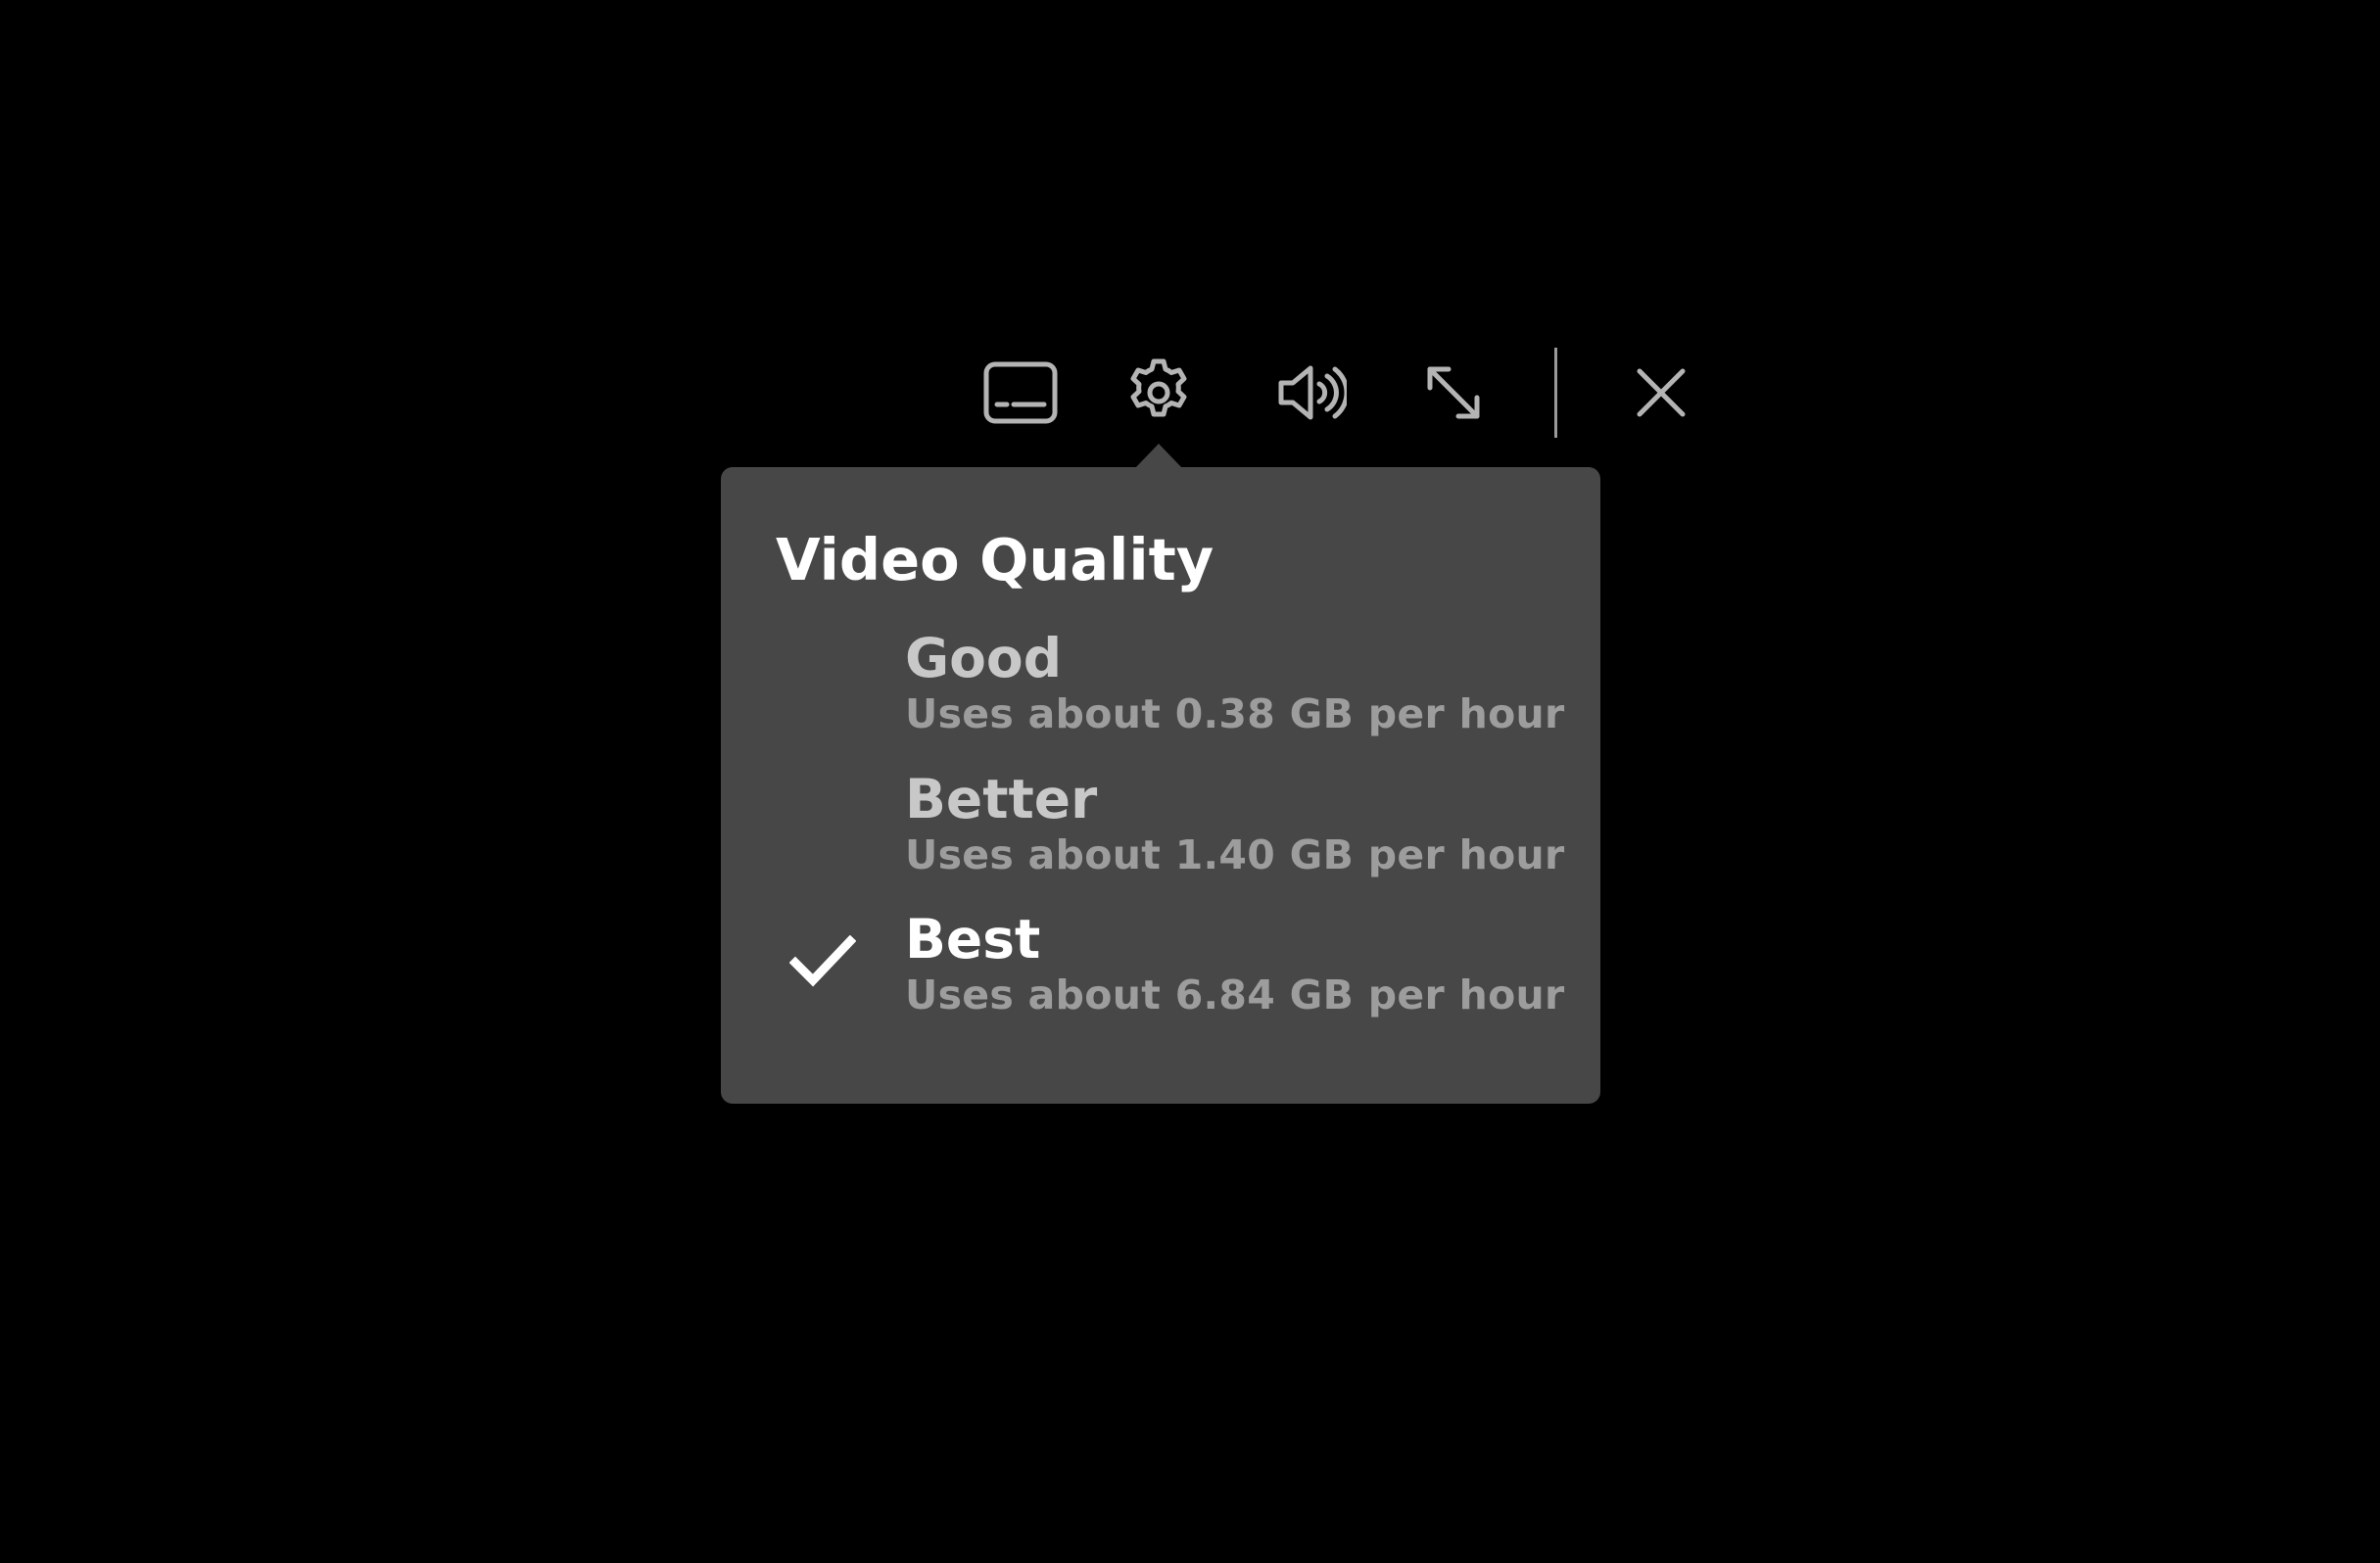  I want to click on option-description: Uses about 0.38 GB per hour, so click(1235, 713).